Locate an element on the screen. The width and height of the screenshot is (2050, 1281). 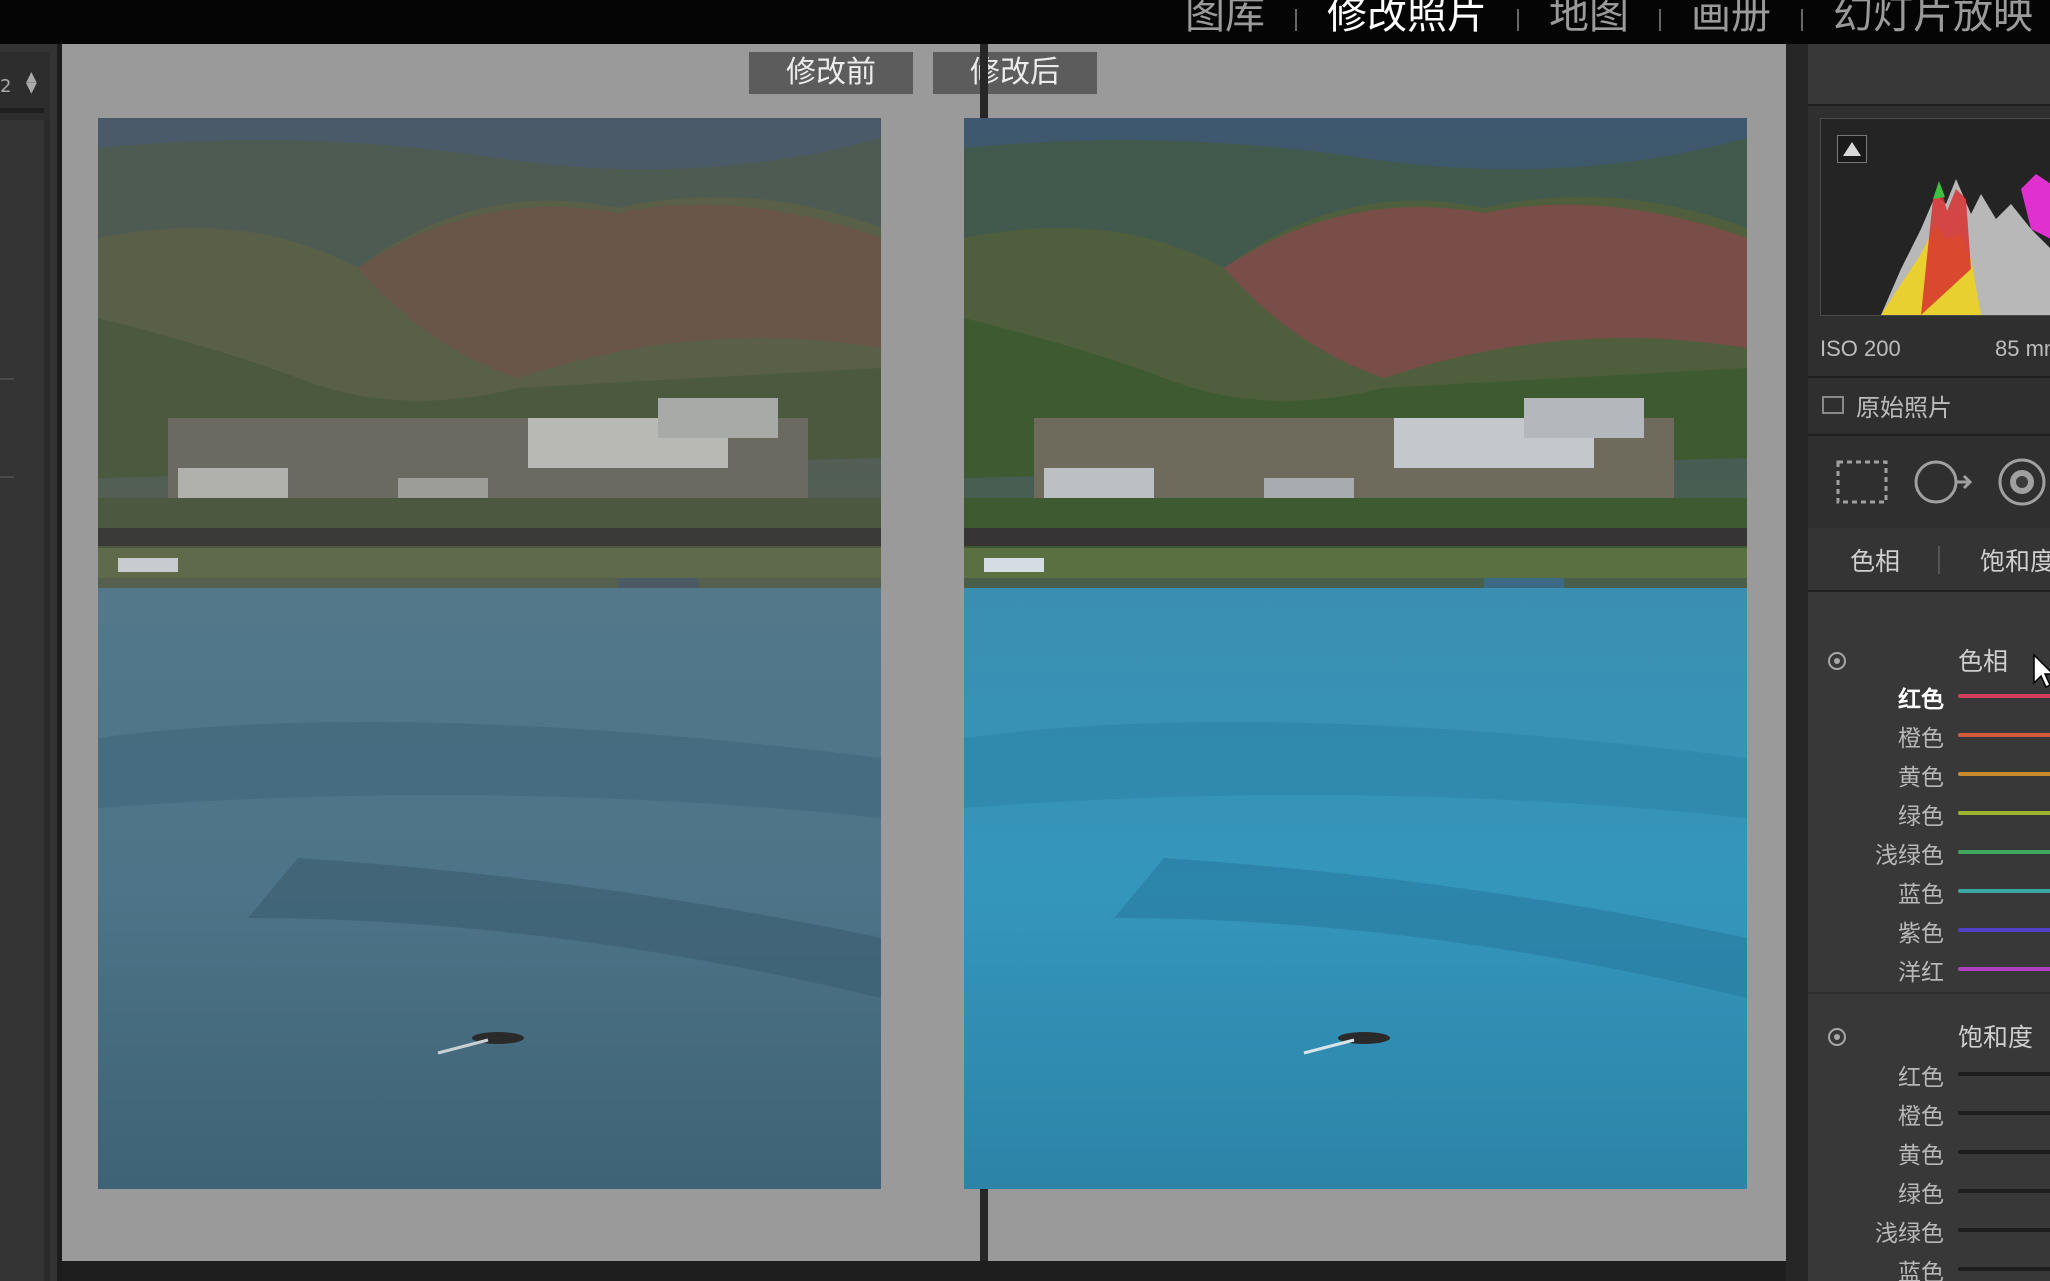
spot-removal-icon is located at coordinates (1943, 482).